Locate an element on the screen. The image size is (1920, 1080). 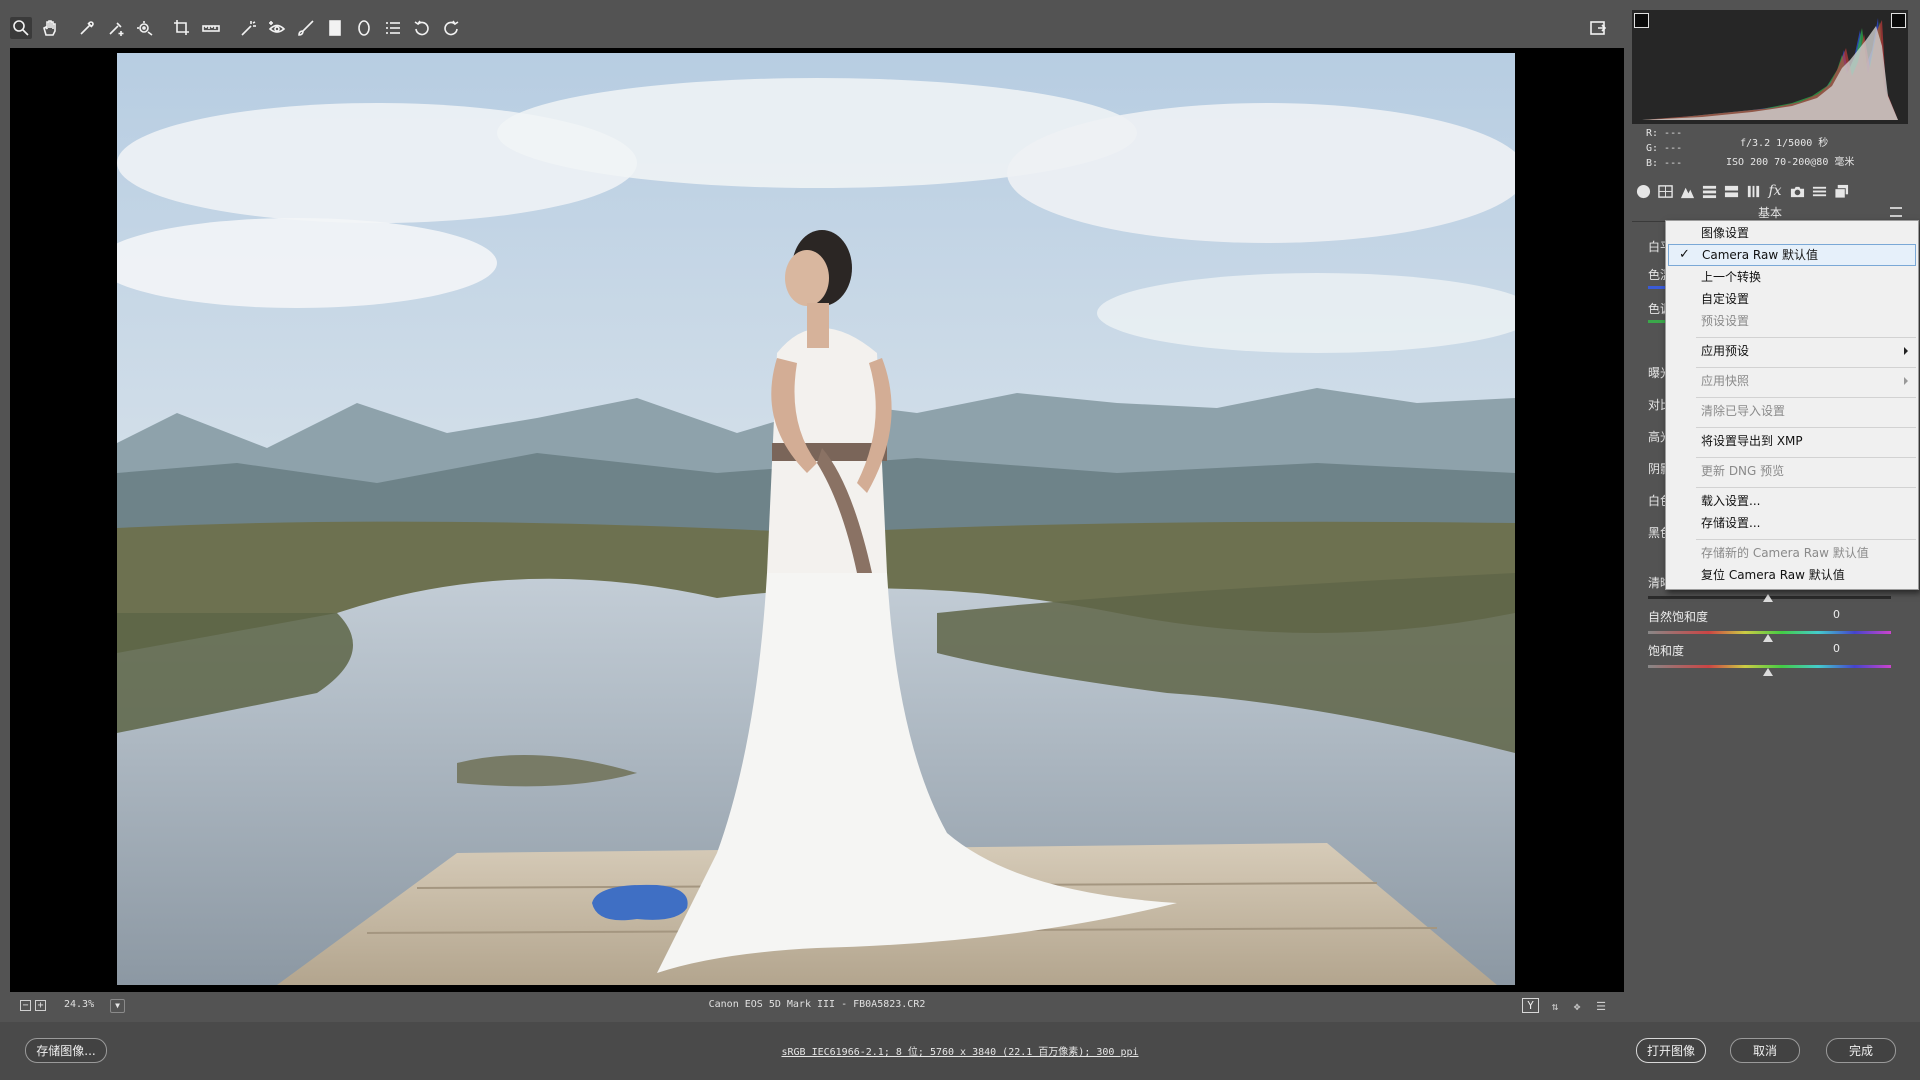
color-sampler-tool-button is located at coordinates (116, 28).